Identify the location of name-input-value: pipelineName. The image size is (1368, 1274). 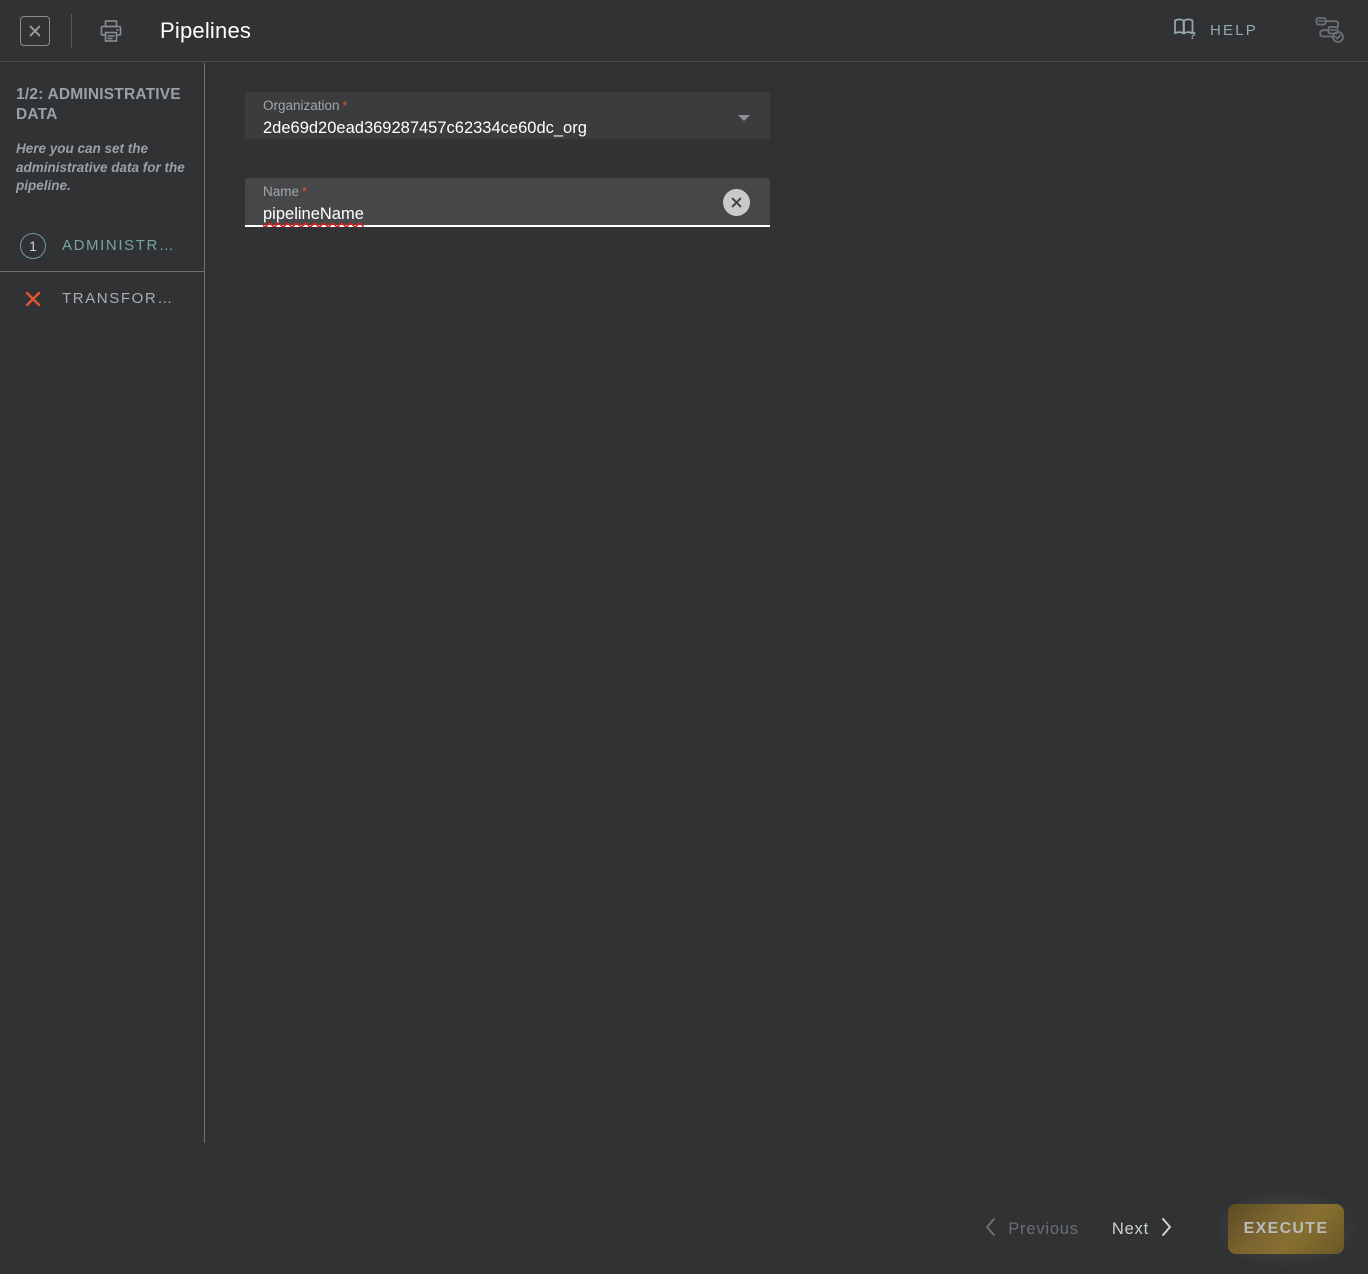
(510, 214).